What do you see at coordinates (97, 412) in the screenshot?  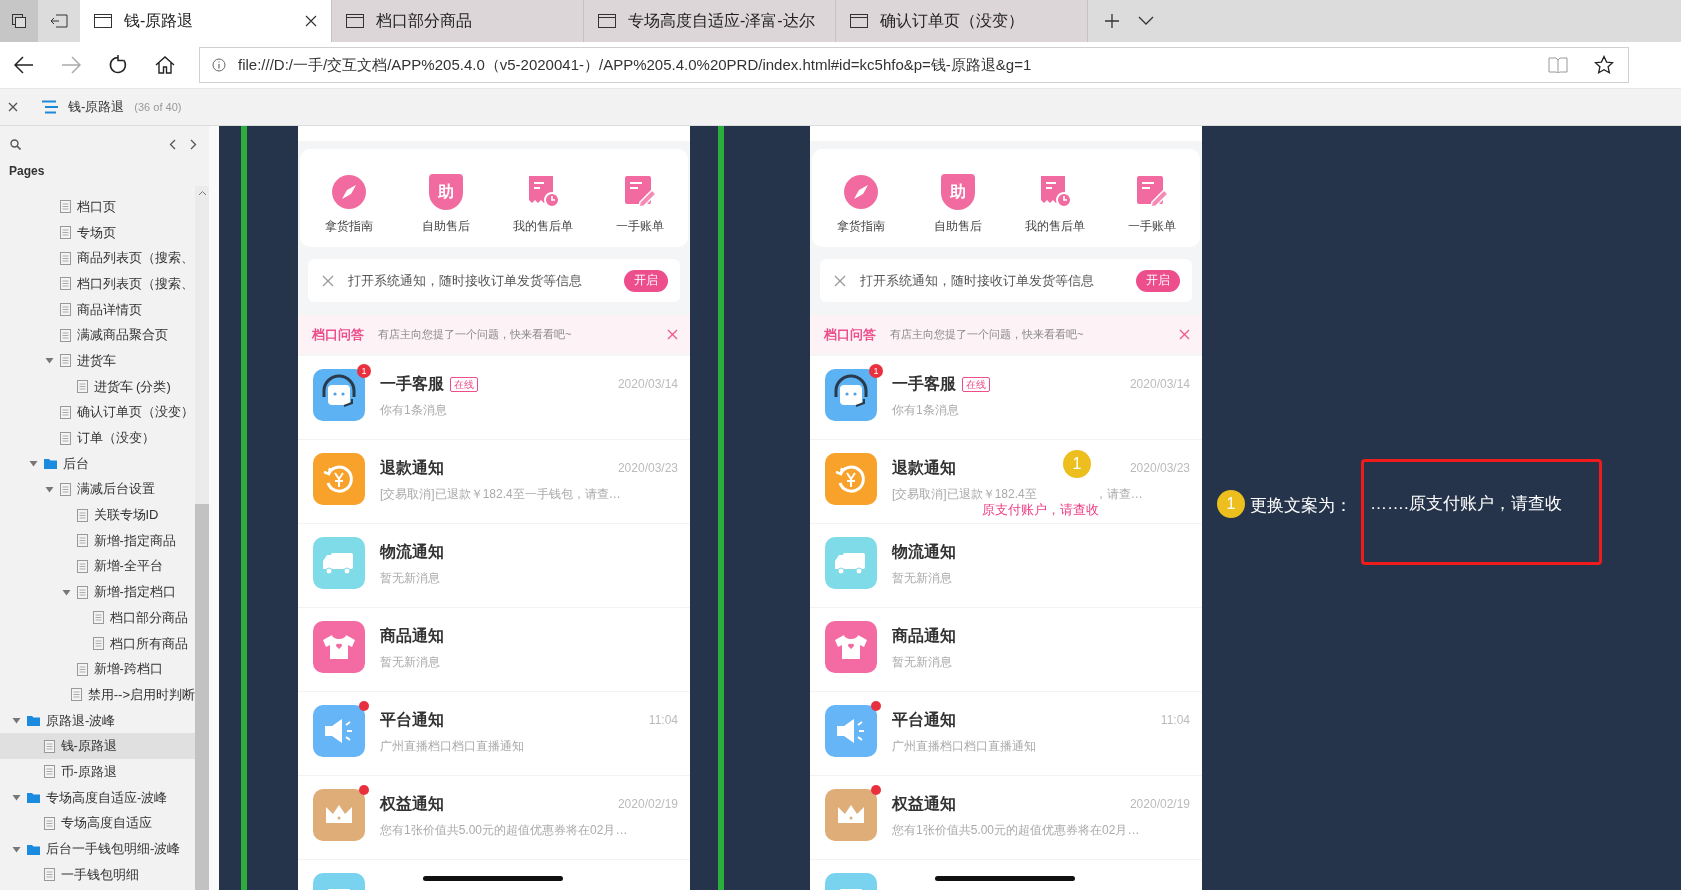 I see `tree-item: 确认订单页（没变）` at bounding box center [97, 412].